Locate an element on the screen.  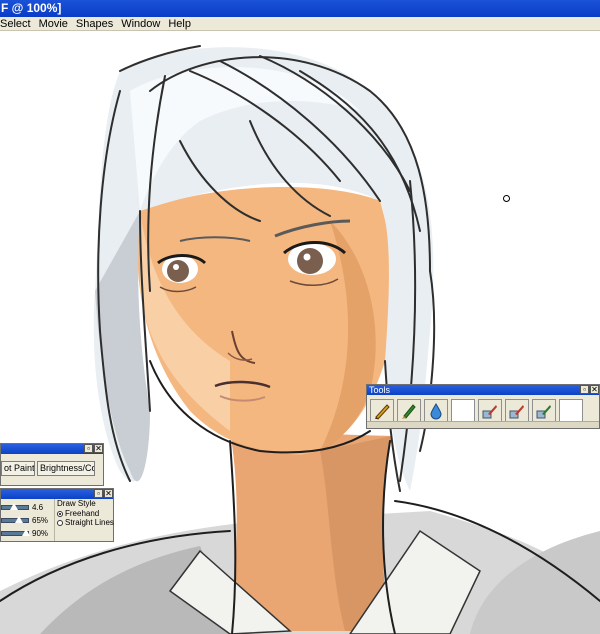
menu-help: Help is located at coordinates (181, 23).